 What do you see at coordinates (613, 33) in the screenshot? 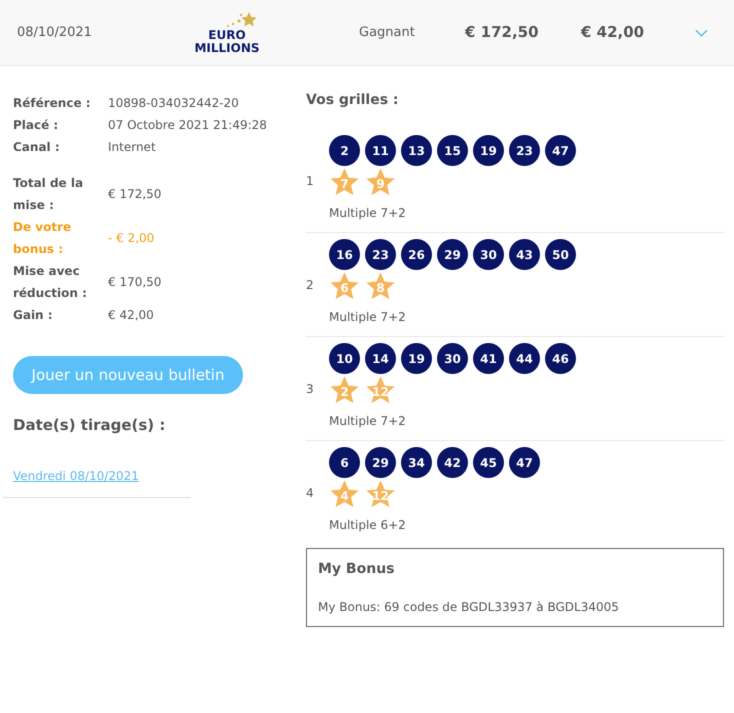
I see `winnings-amount: € 42,00` at bounding box center [613, 33].